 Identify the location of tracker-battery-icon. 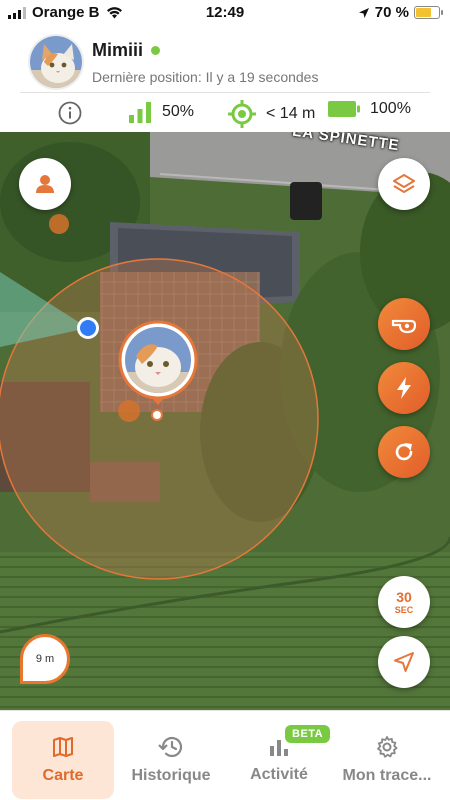
(344, 109).